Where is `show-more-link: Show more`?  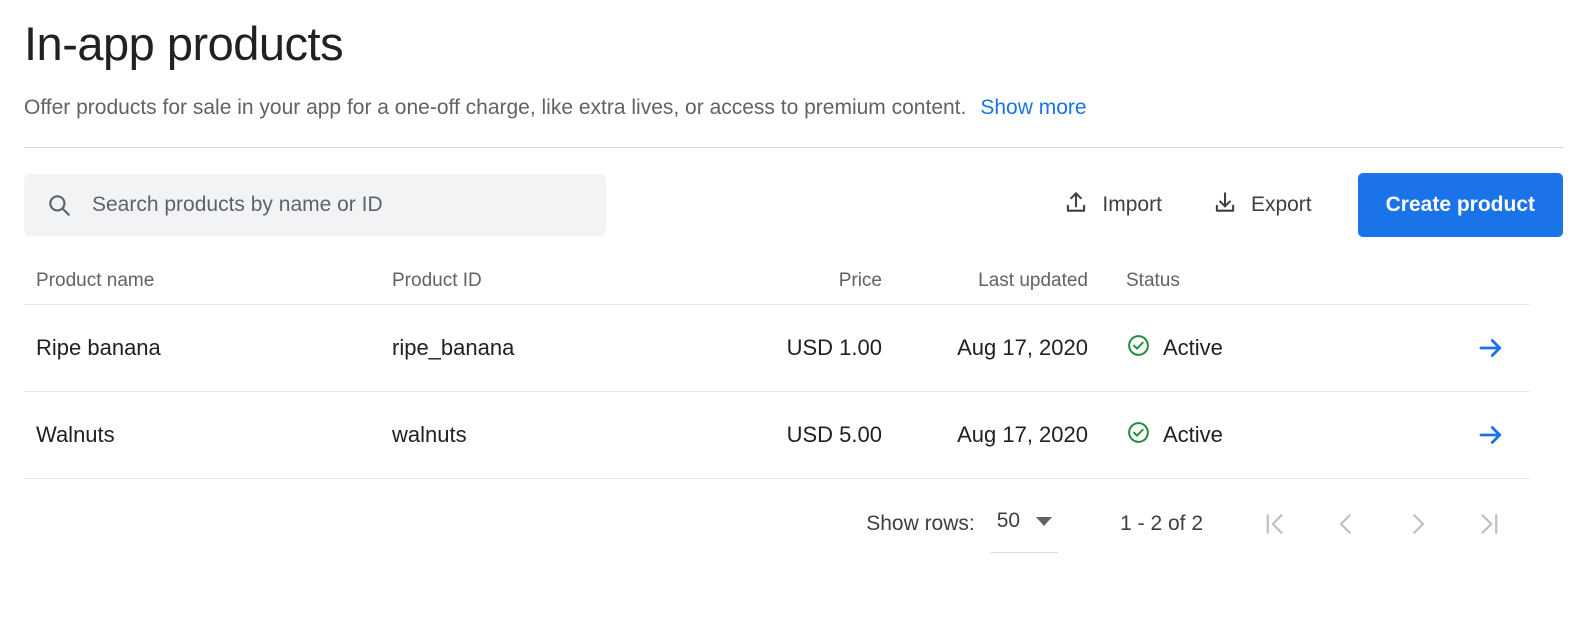 show-more-link: Show more is located at coordinates (1033, 108).